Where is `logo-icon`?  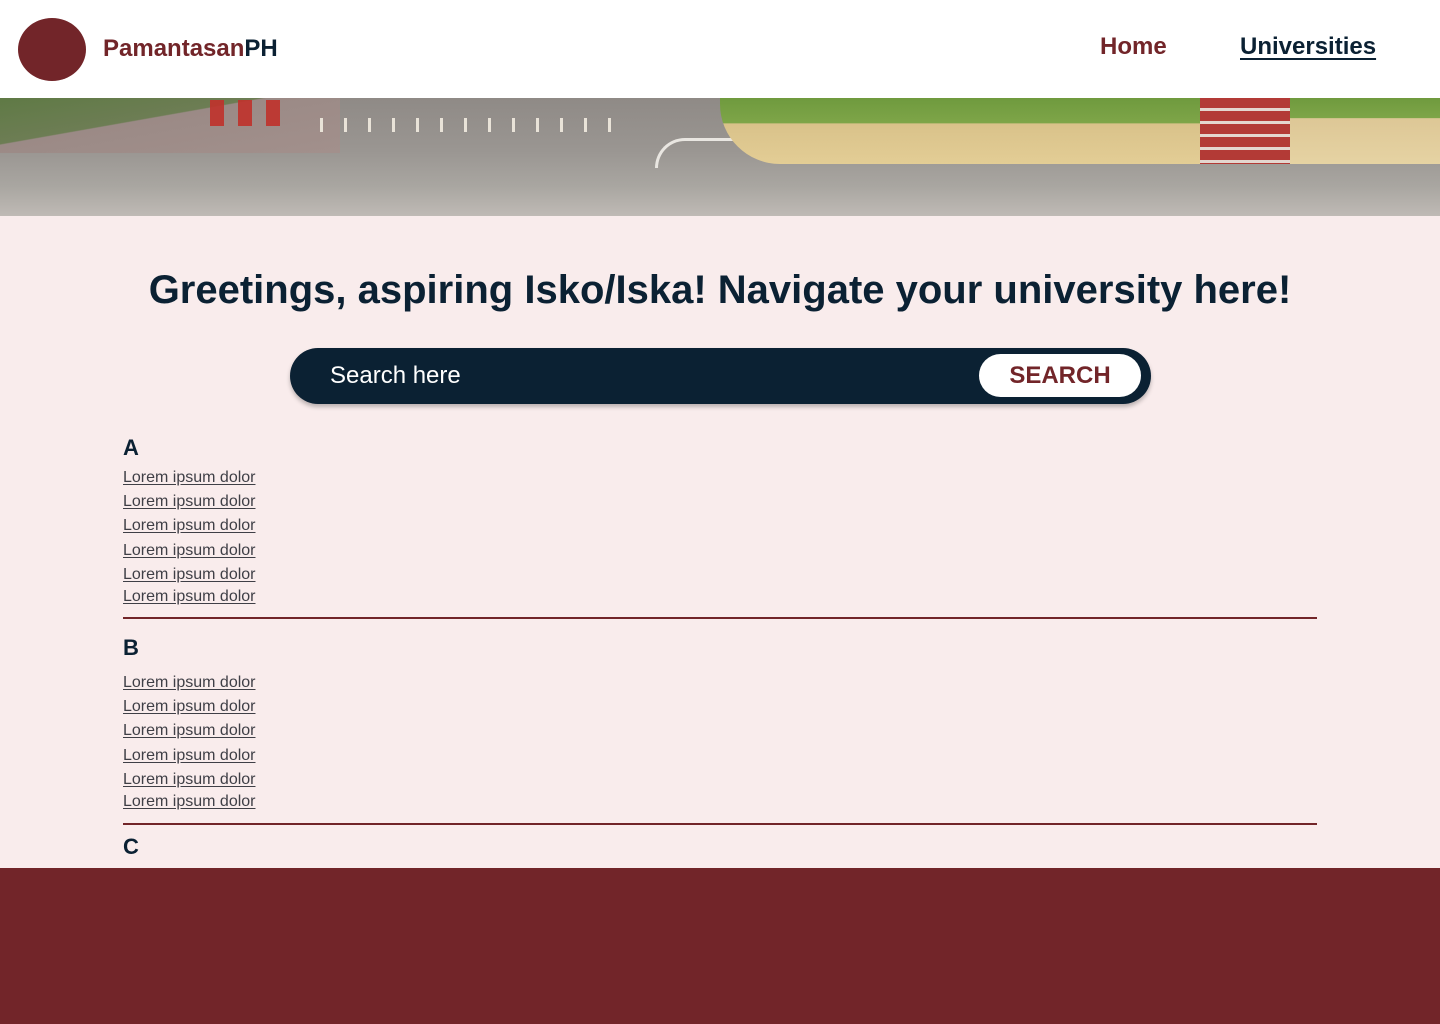 logo-icon is located at coordinates (52, 49).